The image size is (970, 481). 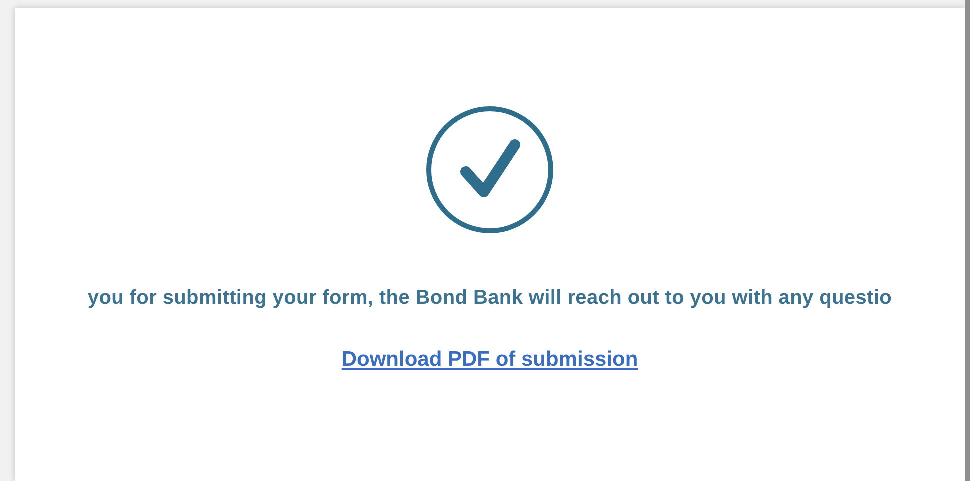 I want to click on confirmation-message: you for submitting your form, the Bond Bank will reach out to you with any questio, so click(x=490, y=298).